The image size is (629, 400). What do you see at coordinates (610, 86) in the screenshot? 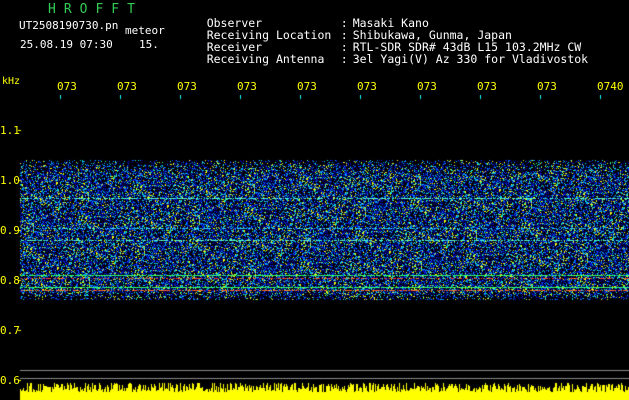
I see `x-tick-label: 0740` at bounding box center [610, 86].